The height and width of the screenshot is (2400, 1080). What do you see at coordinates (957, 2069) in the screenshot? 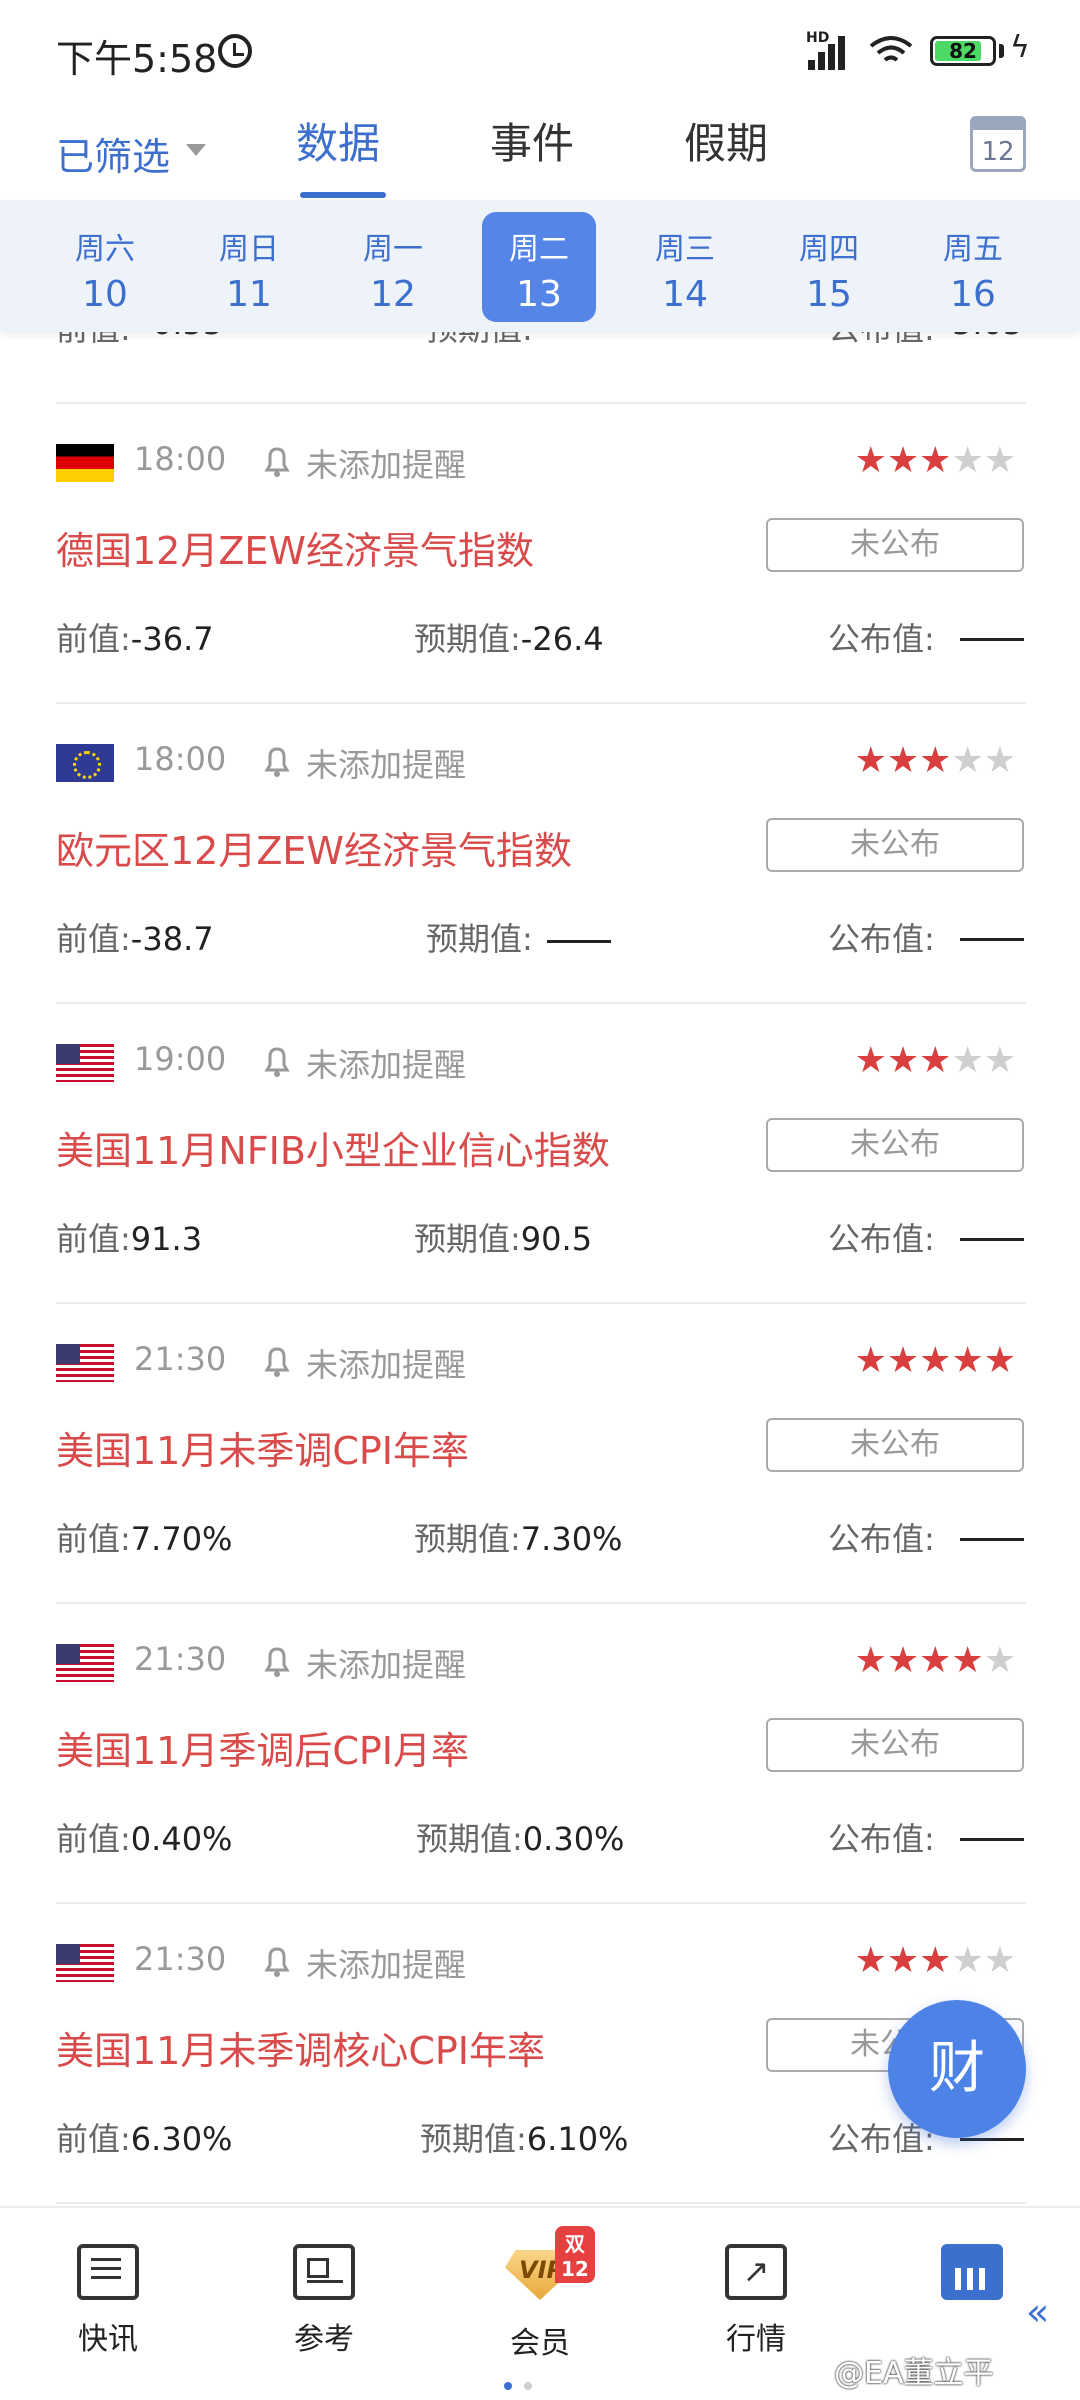
I see `finance-fab-button: 财` at bounding box center [957, 2069].